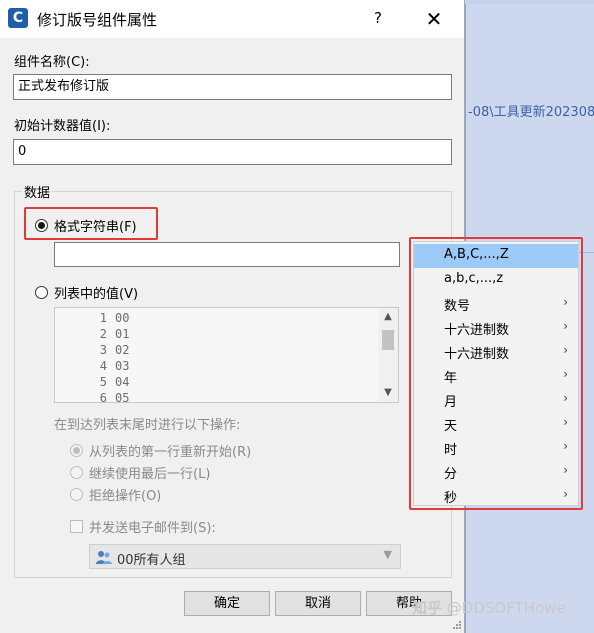  Describe the element at coordinates (76, 526) in the screenshot. I see `send-email-checkbox` at that location.